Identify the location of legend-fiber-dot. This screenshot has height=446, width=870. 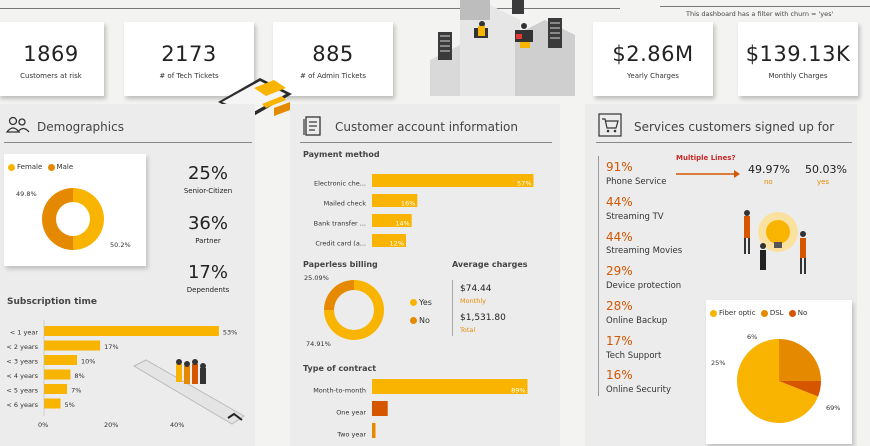
(713, 313).